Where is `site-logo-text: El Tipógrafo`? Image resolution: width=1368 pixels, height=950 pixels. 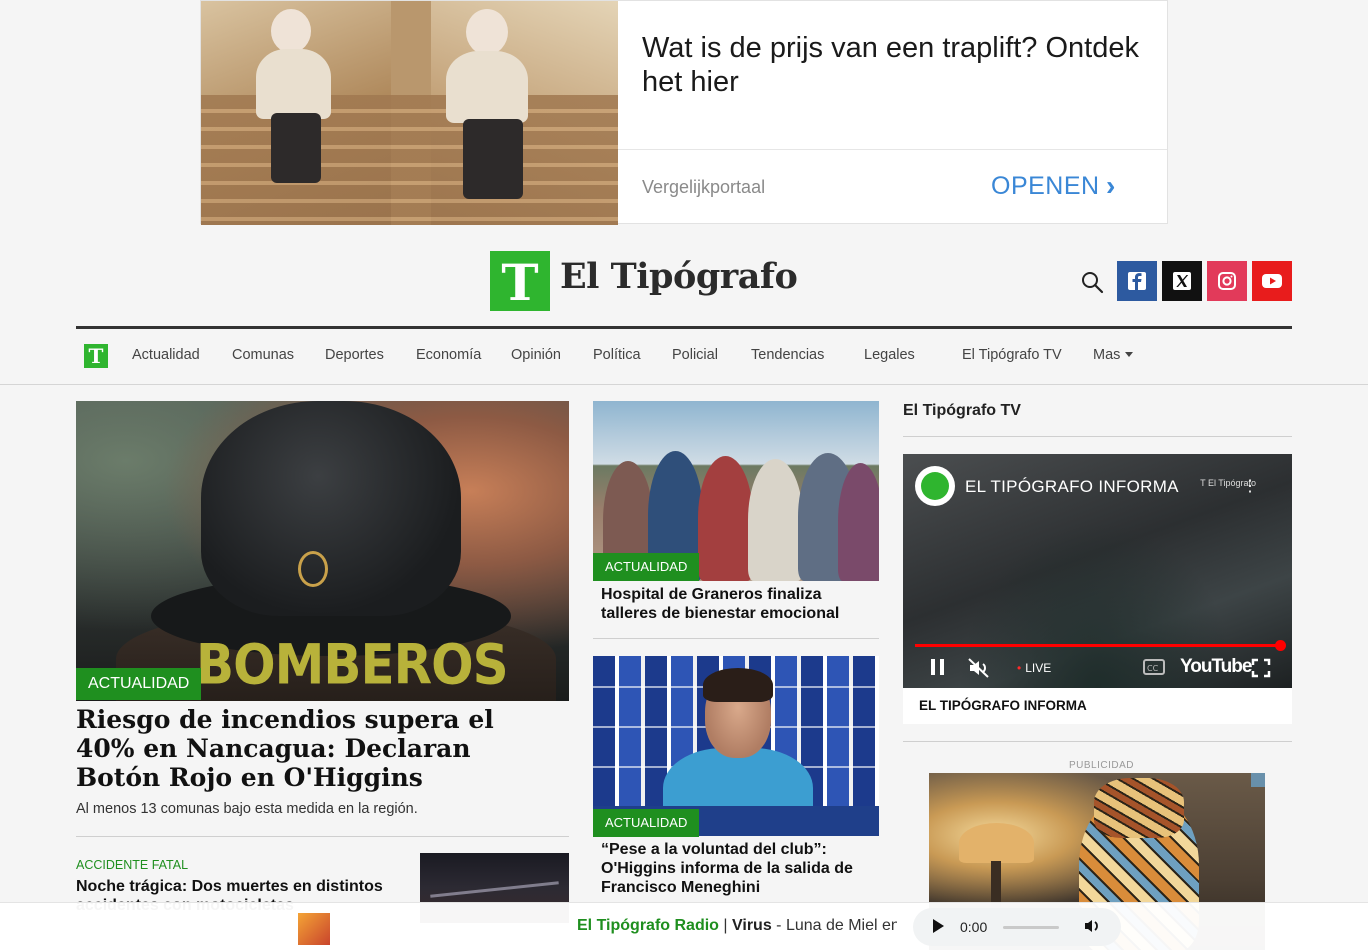 site-logo-text: El Tipógrafo is located at coordinates (679, 276).